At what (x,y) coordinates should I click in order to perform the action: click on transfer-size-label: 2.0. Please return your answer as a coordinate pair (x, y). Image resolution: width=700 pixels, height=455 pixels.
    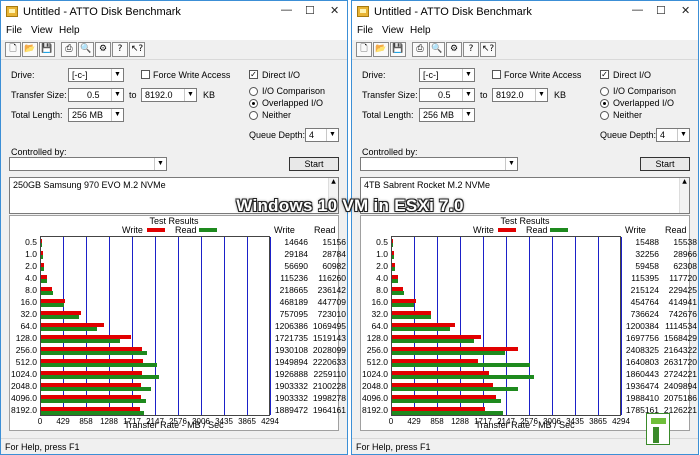
    Looking at the image, I should click on (382, 266).